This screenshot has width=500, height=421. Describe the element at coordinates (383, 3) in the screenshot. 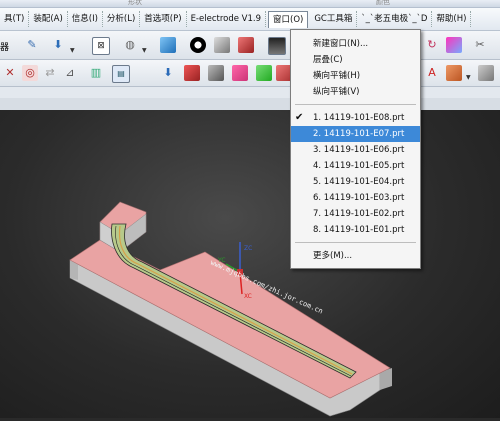

I see `group-label-color: 颜色` at that location.